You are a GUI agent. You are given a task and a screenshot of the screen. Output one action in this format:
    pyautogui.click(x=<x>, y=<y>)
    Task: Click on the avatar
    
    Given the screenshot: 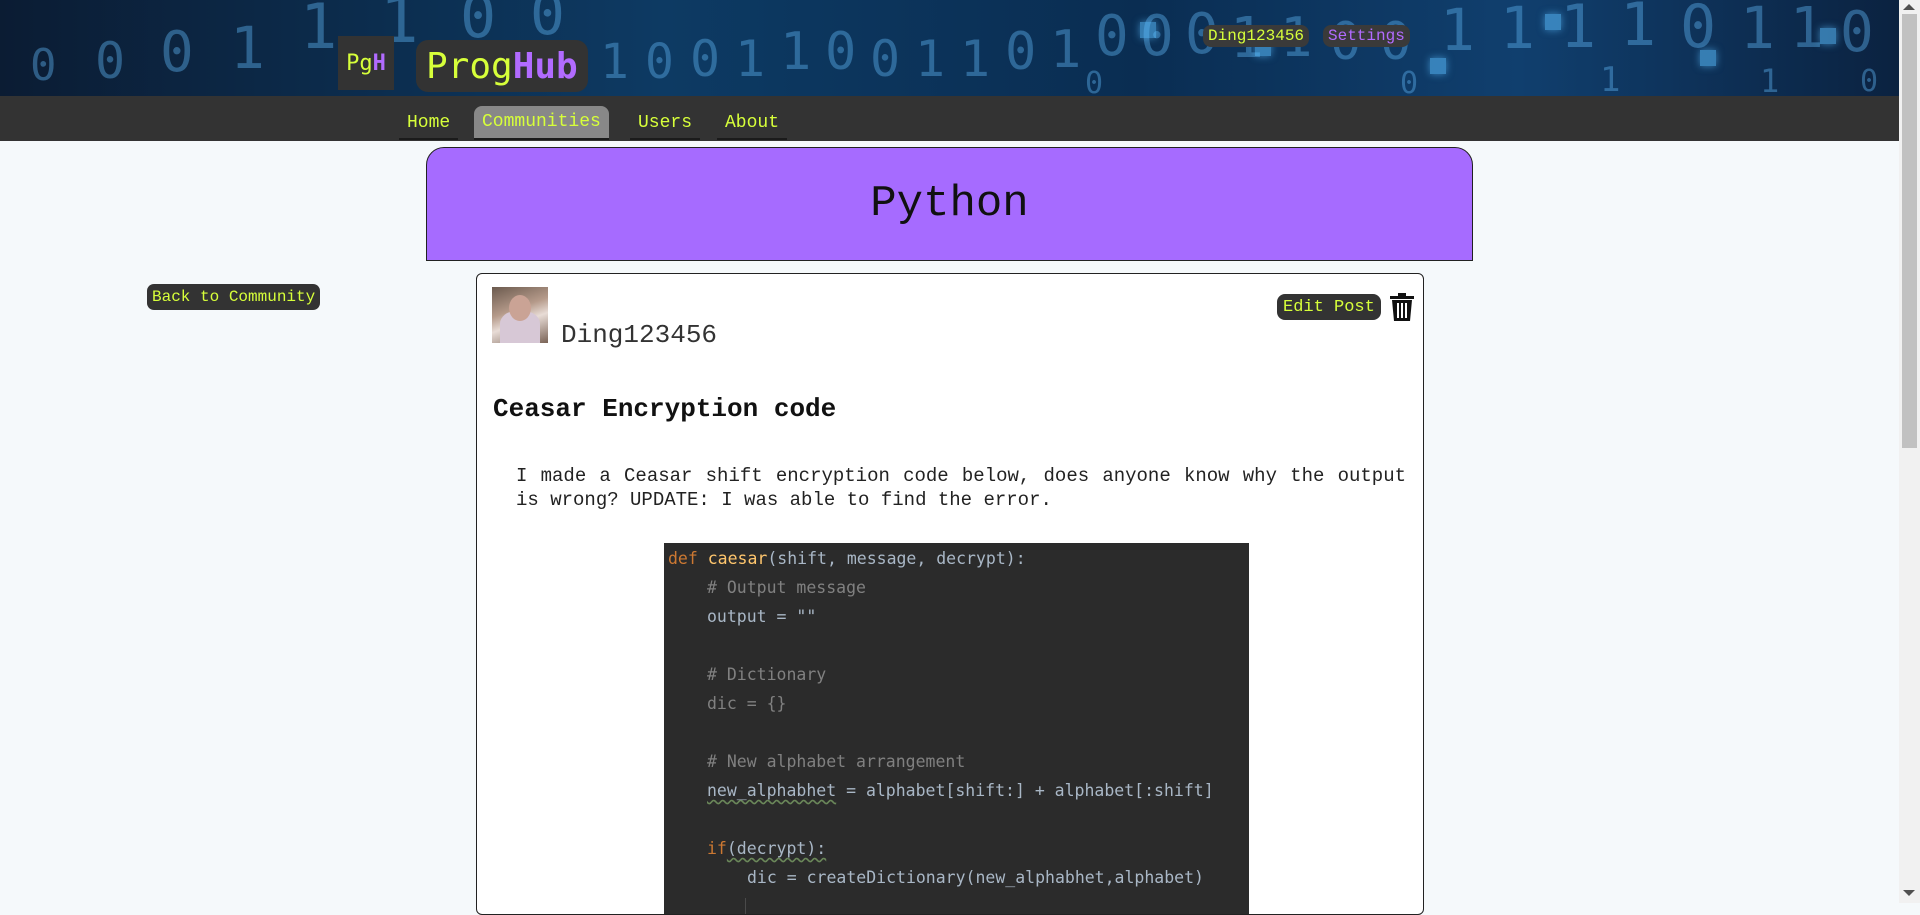 What is the action you would take?
    pyautogui.click(x=520, y=315)
    